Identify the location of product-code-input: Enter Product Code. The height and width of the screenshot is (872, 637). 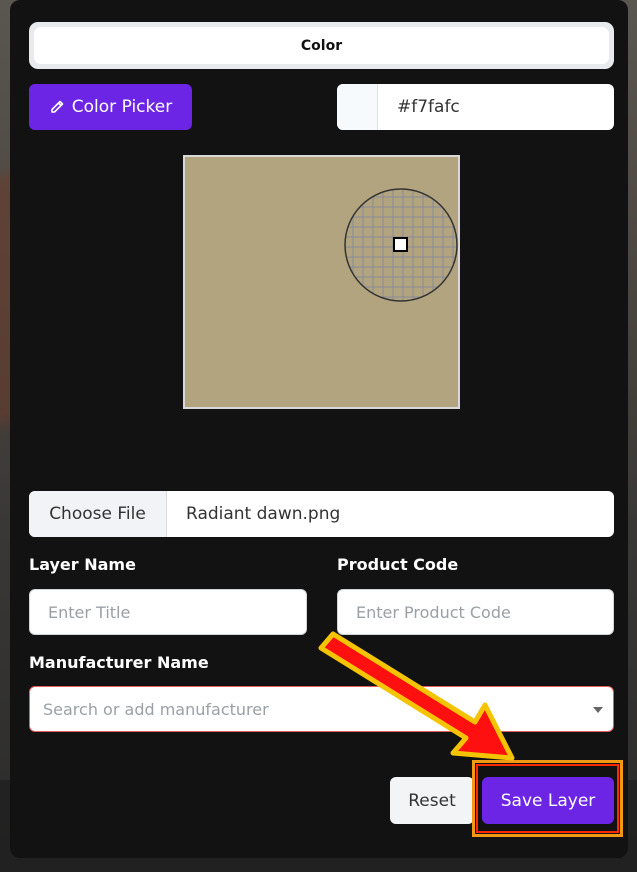
(475, 612).